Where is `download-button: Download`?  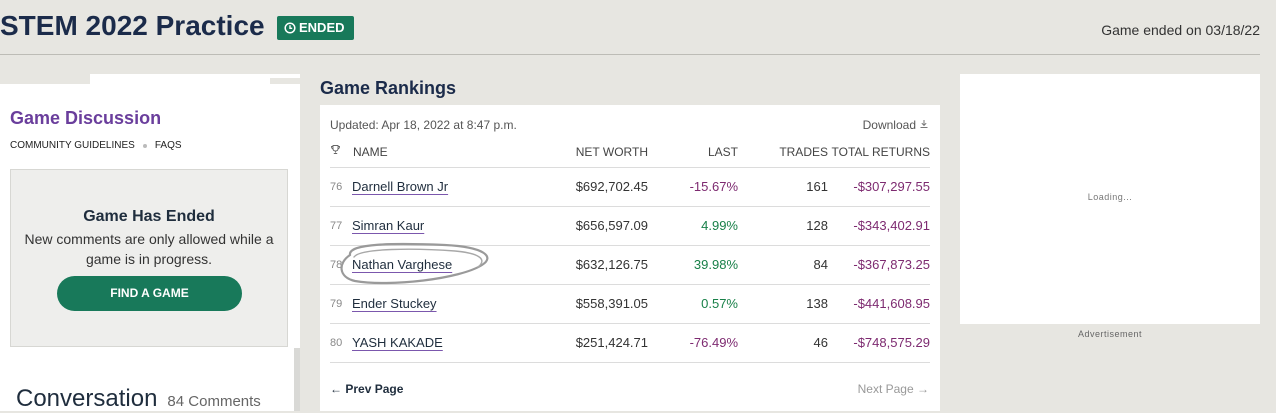
download-button: Download is located at coordinates (896, 125).